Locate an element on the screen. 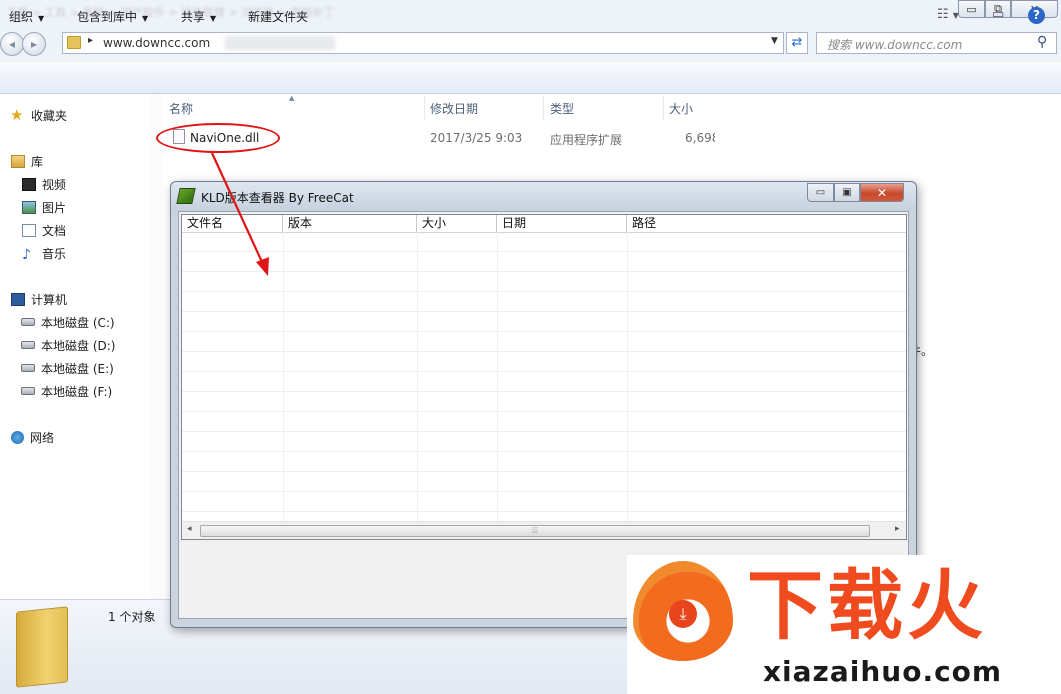 Image resolution: width=1061 pixels, height=694 pixels. watermark-url: xiazaihuo.com is located at coordinates (883, 671).